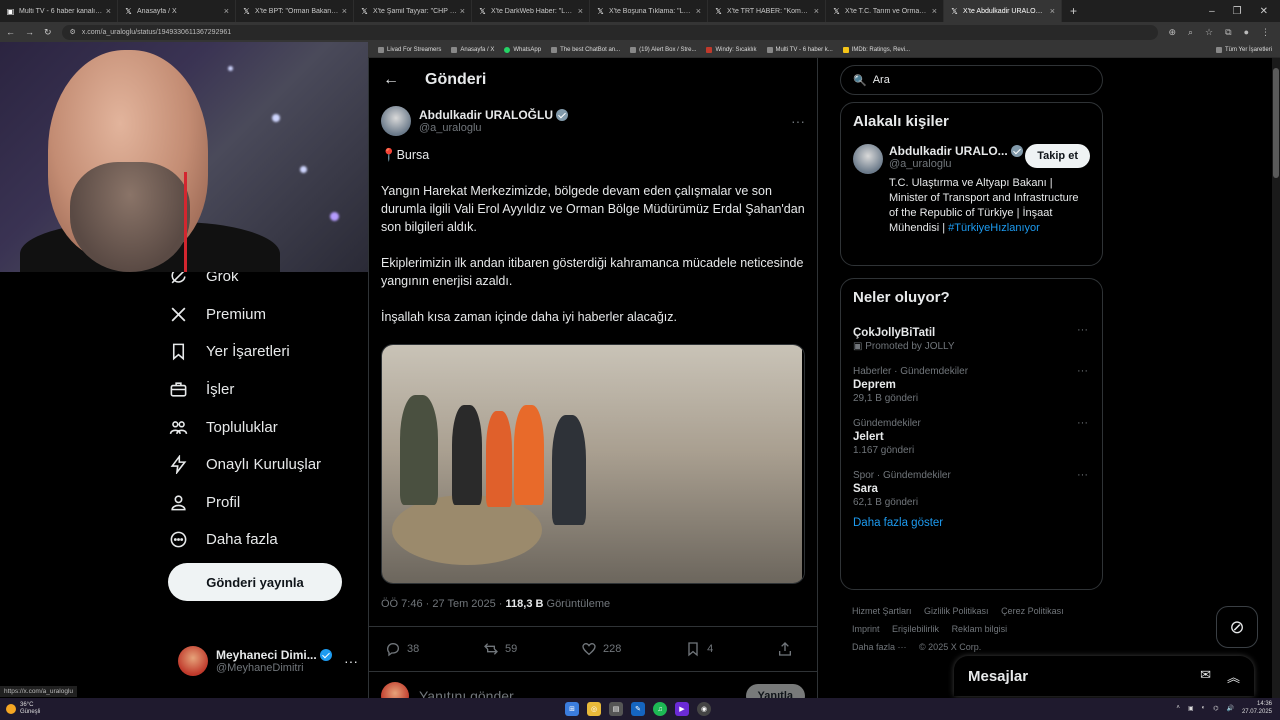  I want to click on tray-app-icon: ◐, so click(1204, 708).